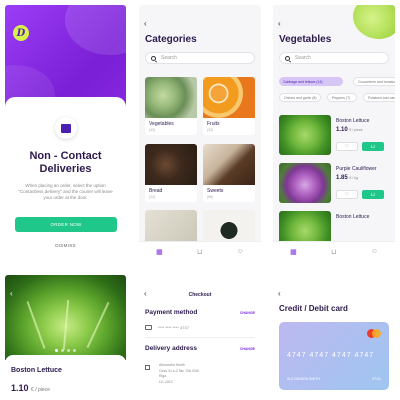 The width and height of the screenshot is (400, 400). Describe the element at coordinates (147, 367) in the screenshot. I see `home-icon` at that location.